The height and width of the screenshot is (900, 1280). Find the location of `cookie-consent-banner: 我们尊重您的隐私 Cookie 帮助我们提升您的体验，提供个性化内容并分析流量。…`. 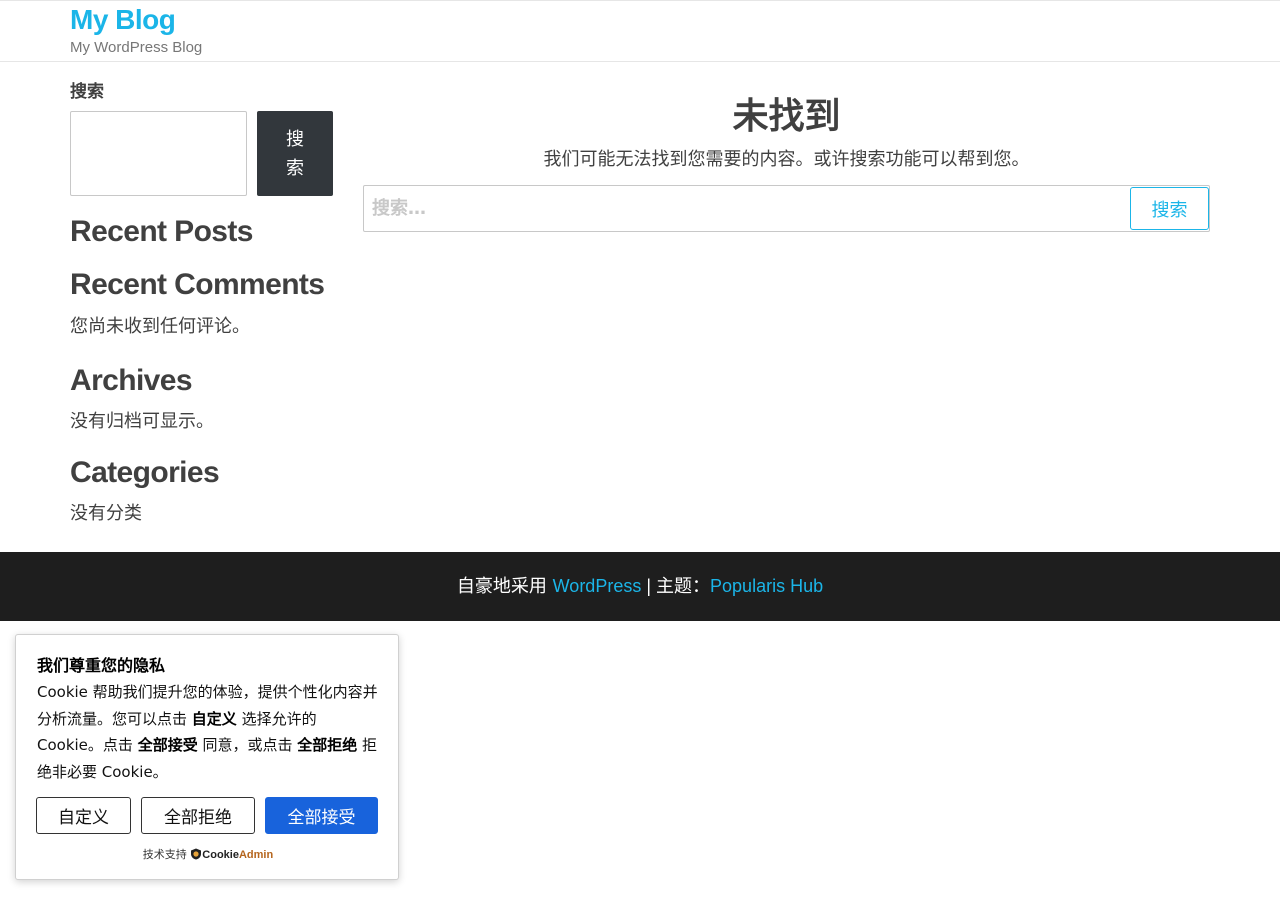

cookie-consent-banner: 我们尊重您的隐私 Cookie 帮助我们提升您的体验，提供个性化内容并分析流量。… is located at coordinates (207, 757).